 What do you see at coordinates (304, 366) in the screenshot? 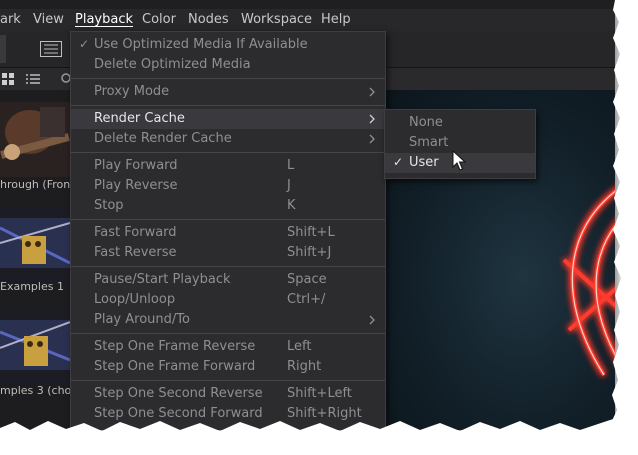
I see `menu-item-shortcut: Right` at bounding box center [304, 366].